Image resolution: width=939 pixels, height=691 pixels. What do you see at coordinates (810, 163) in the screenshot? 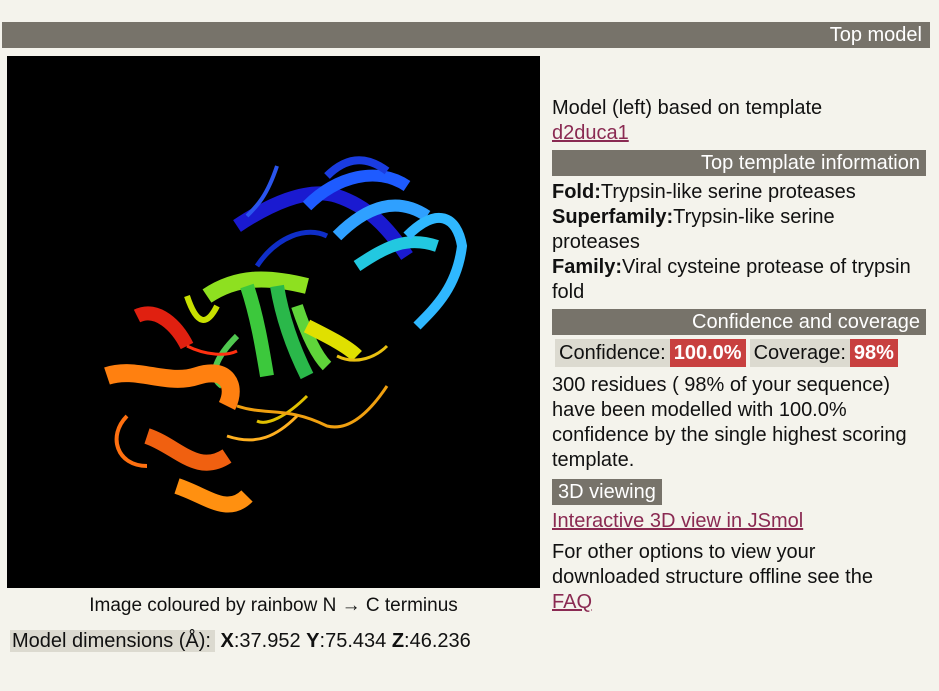
I see `template-info-title: Top template information` at bounding box center [810, 163].